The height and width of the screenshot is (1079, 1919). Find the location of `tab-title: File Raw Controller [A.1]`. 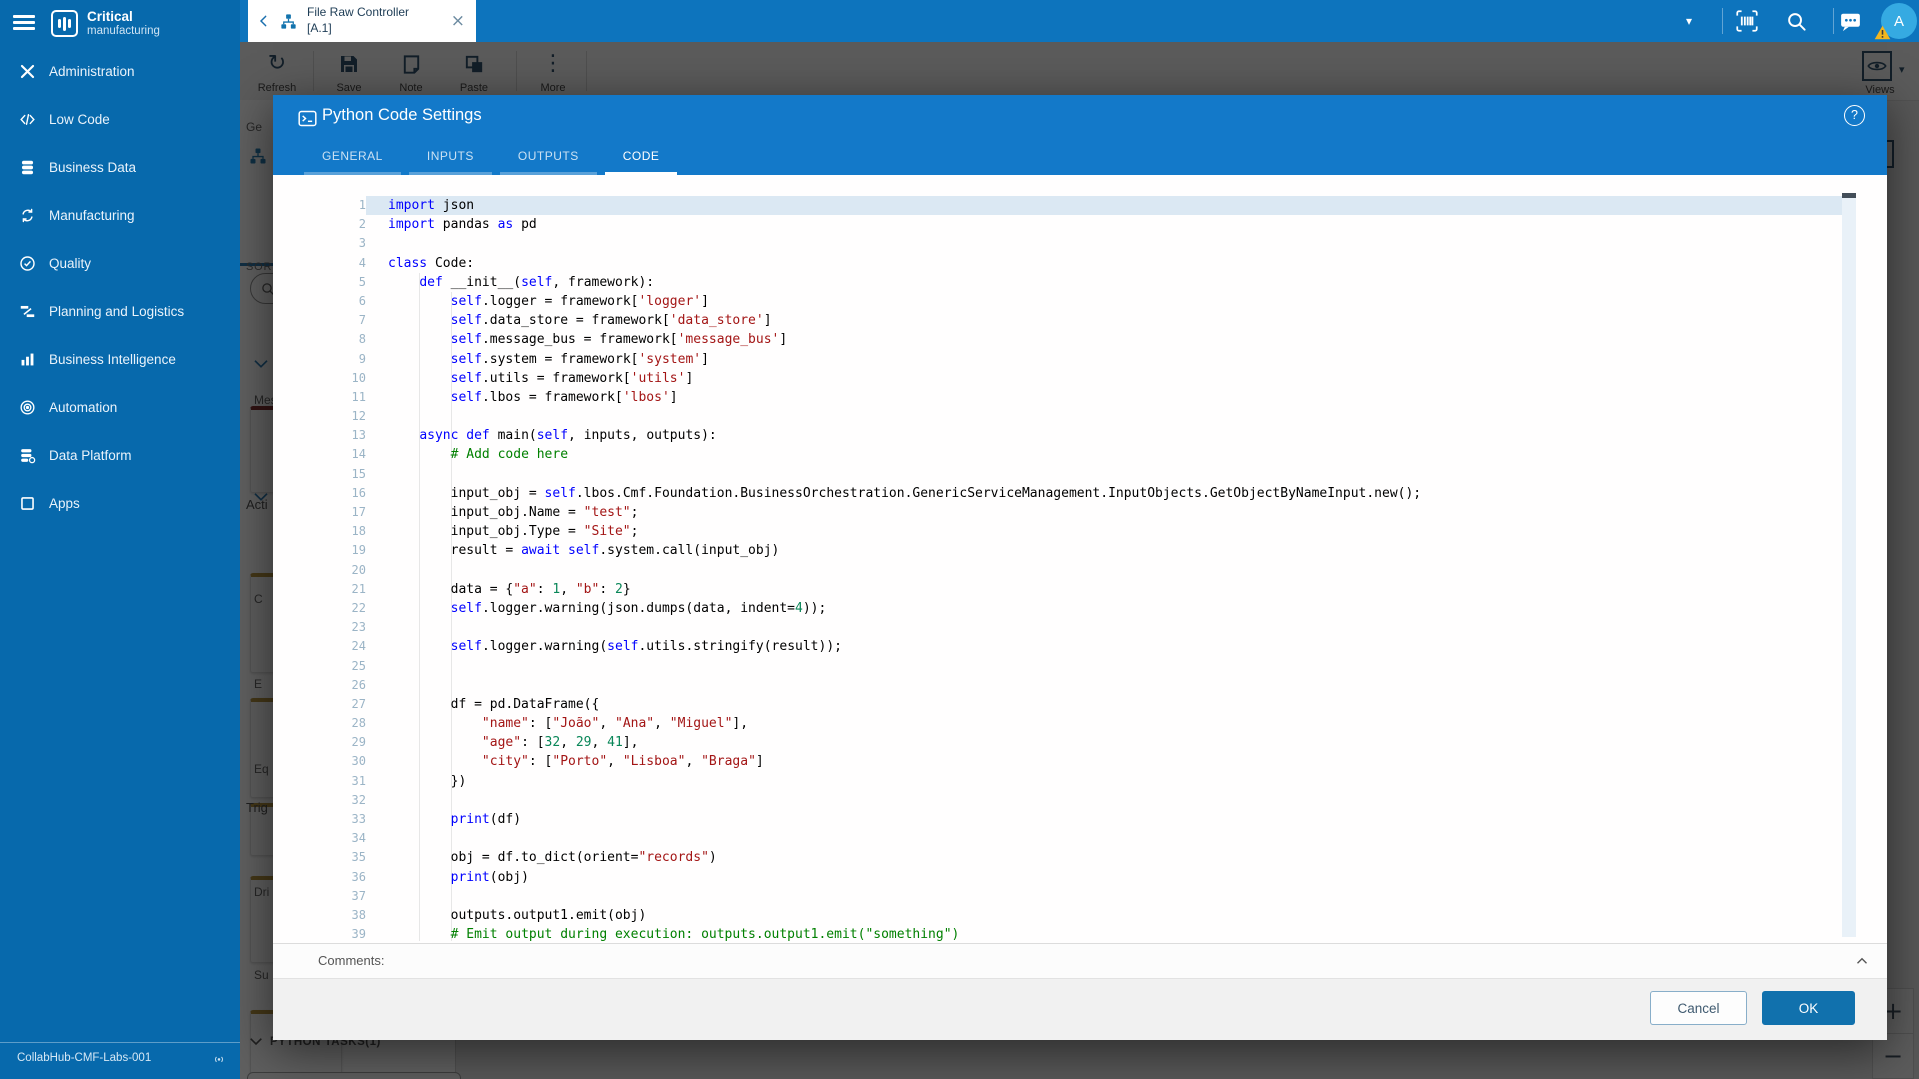

tab-title: File Raw Controller [A.1] is located at coordinates (358, 20).